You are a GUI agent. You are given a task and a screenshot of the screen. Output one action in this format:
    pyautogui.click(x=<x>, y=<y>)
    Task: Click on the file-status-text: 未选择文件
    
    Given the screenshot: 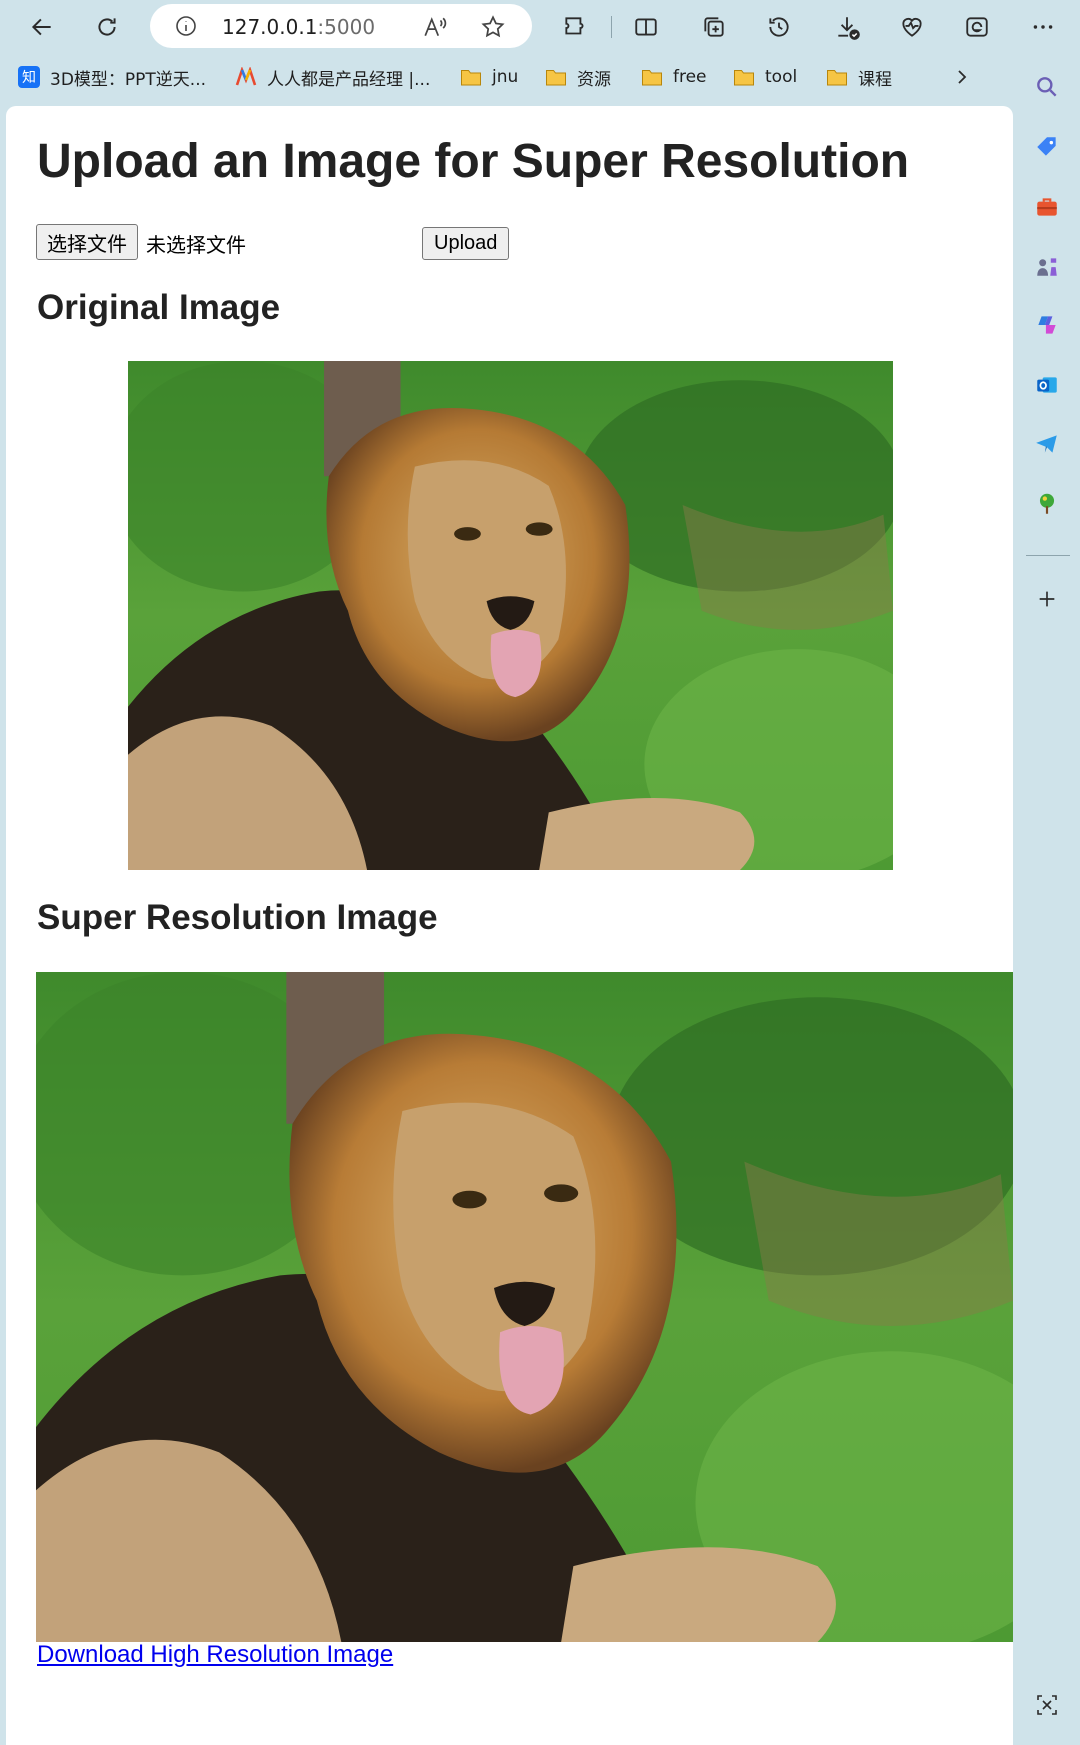 What is the action you would take?
    pyautogui.click(x=196, y=245)
    